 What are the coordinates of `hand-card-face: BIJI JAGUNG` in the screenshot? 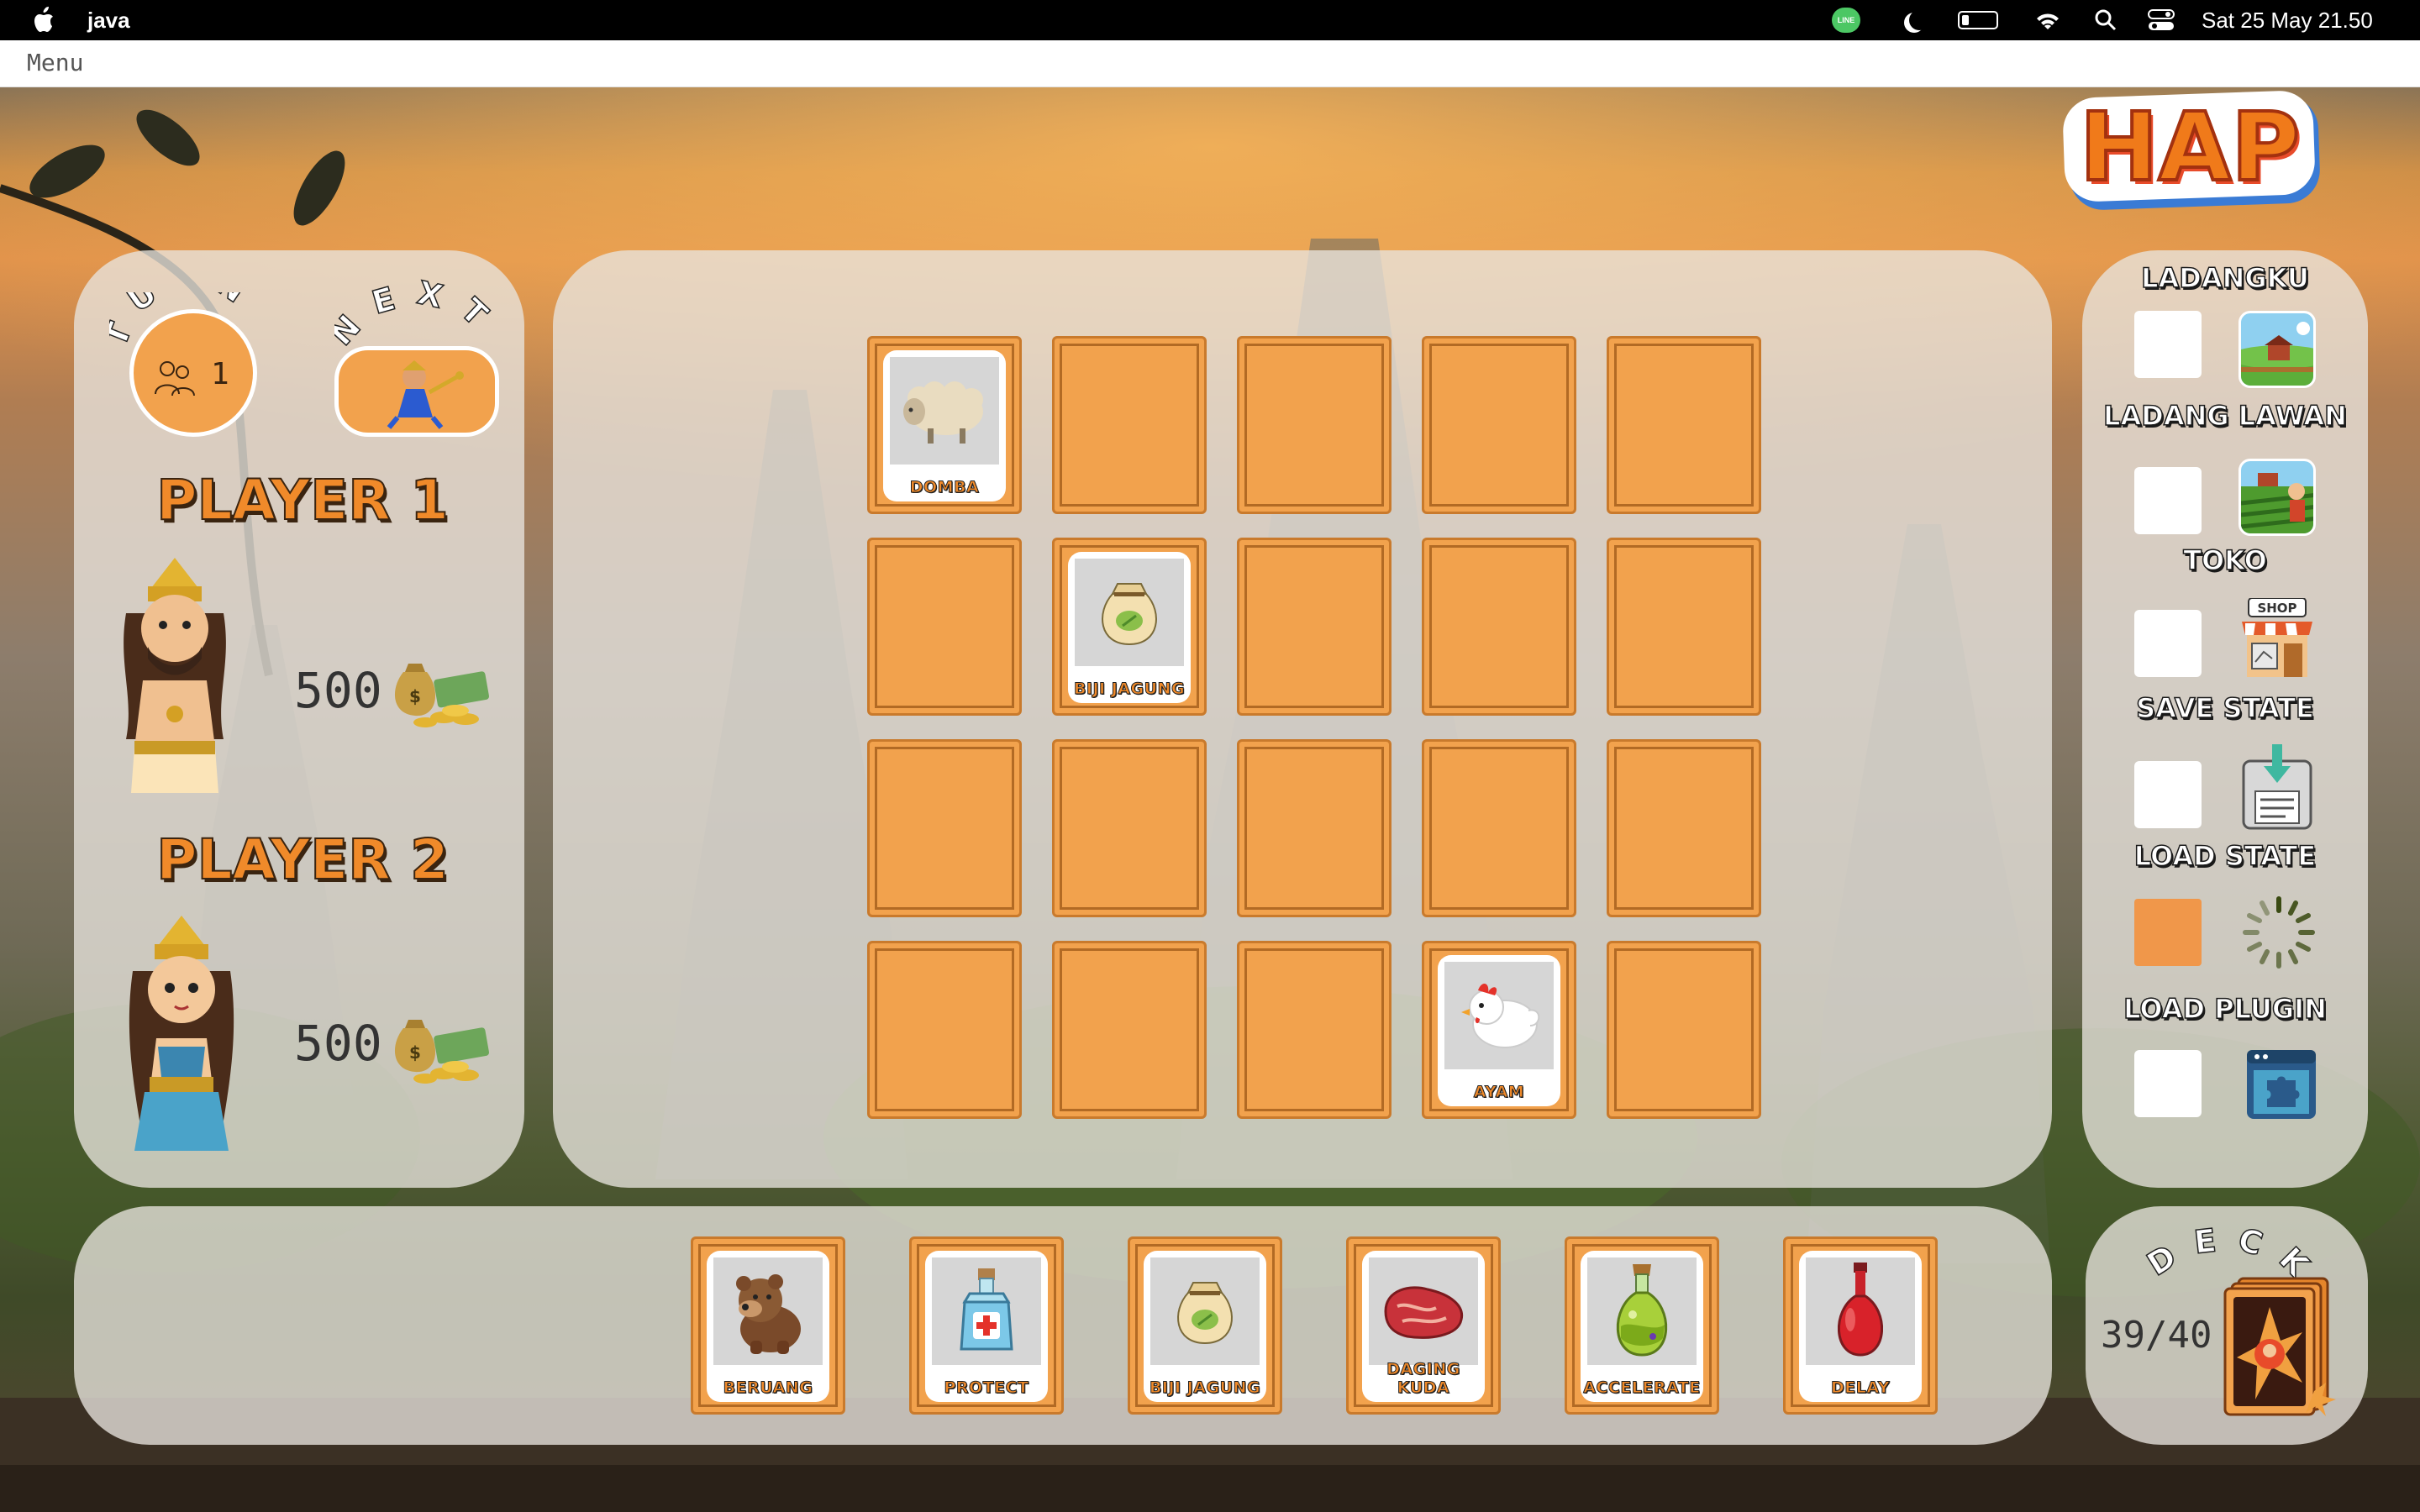 It's located at (1205, 1326).